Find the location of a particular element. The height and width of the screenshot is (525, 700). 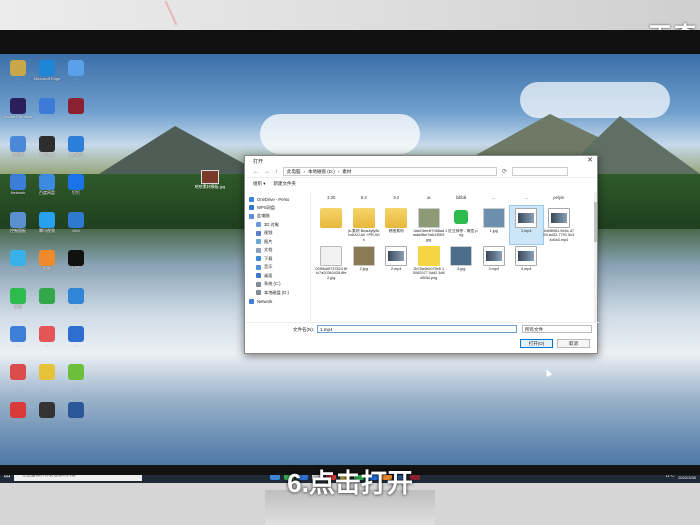

back-arrow-icon: ← is located at coordinates (256, 172).